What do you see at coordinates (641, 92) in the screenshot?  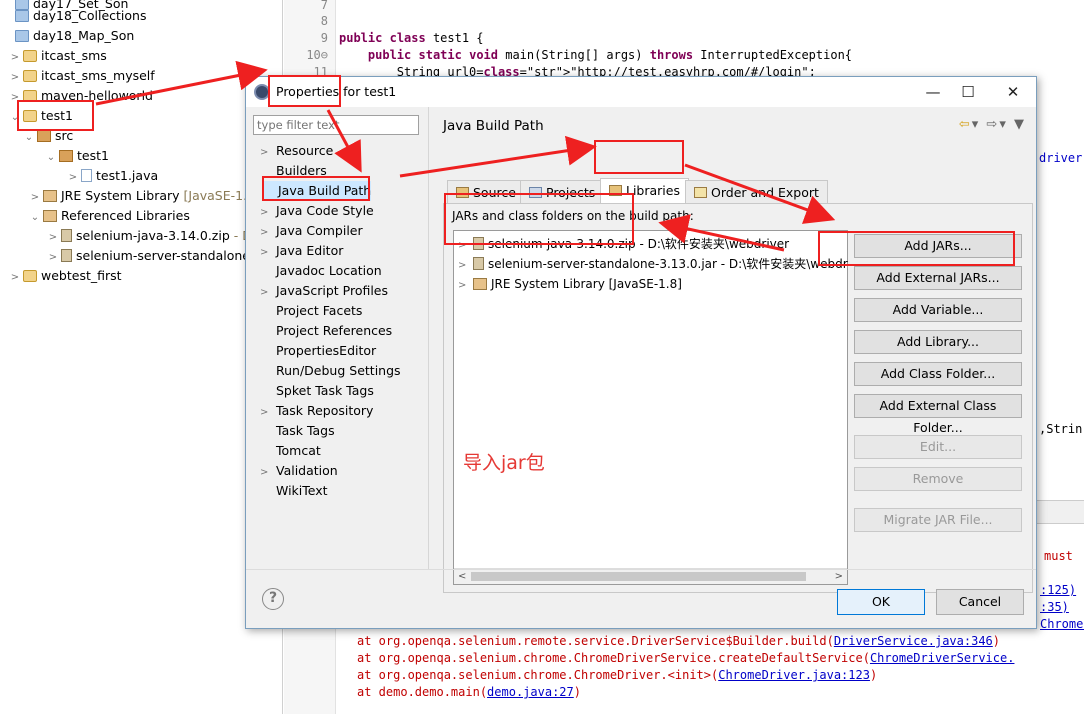 I see `dialog-titlebar: Properties for test1 — ☐ ✕` at bounding box center [641, 92].